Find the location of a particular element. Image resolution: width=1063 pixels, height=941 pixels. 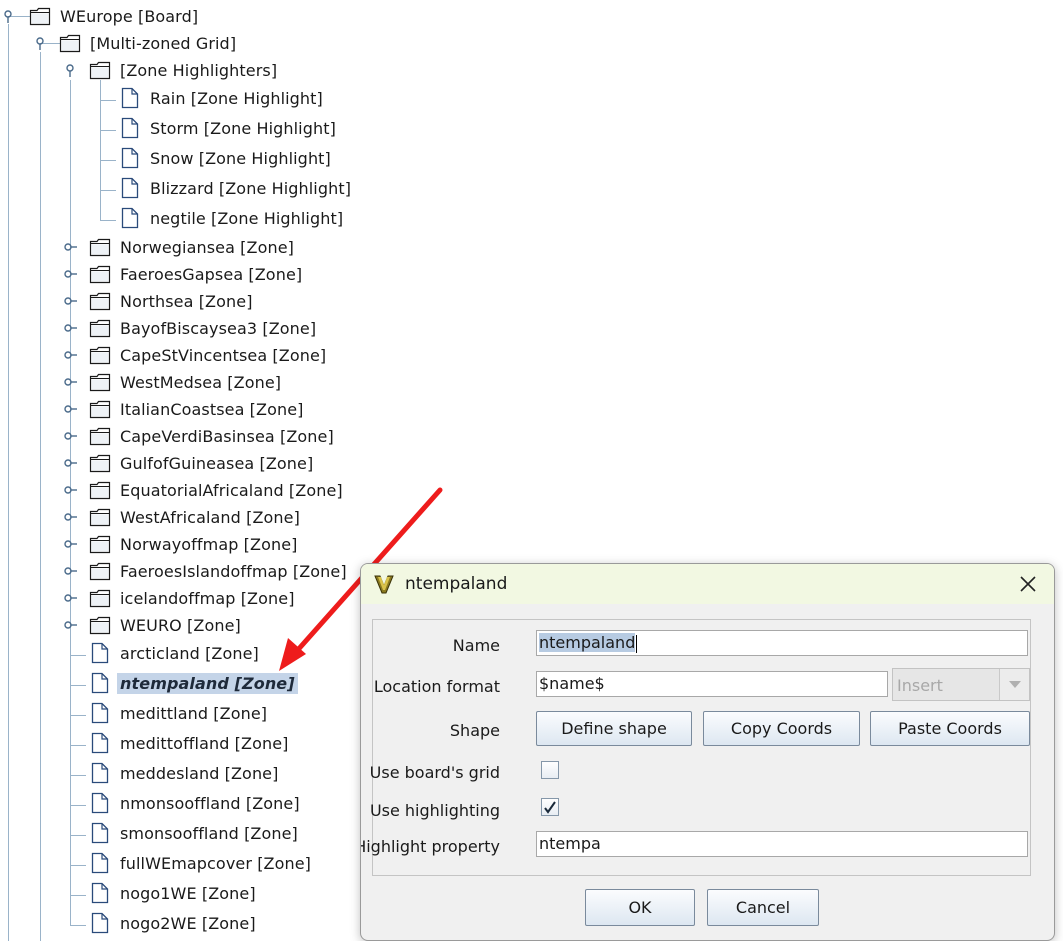

tree-node-label: icelandoffmap [Zone] is located at coordinates (207, 598).